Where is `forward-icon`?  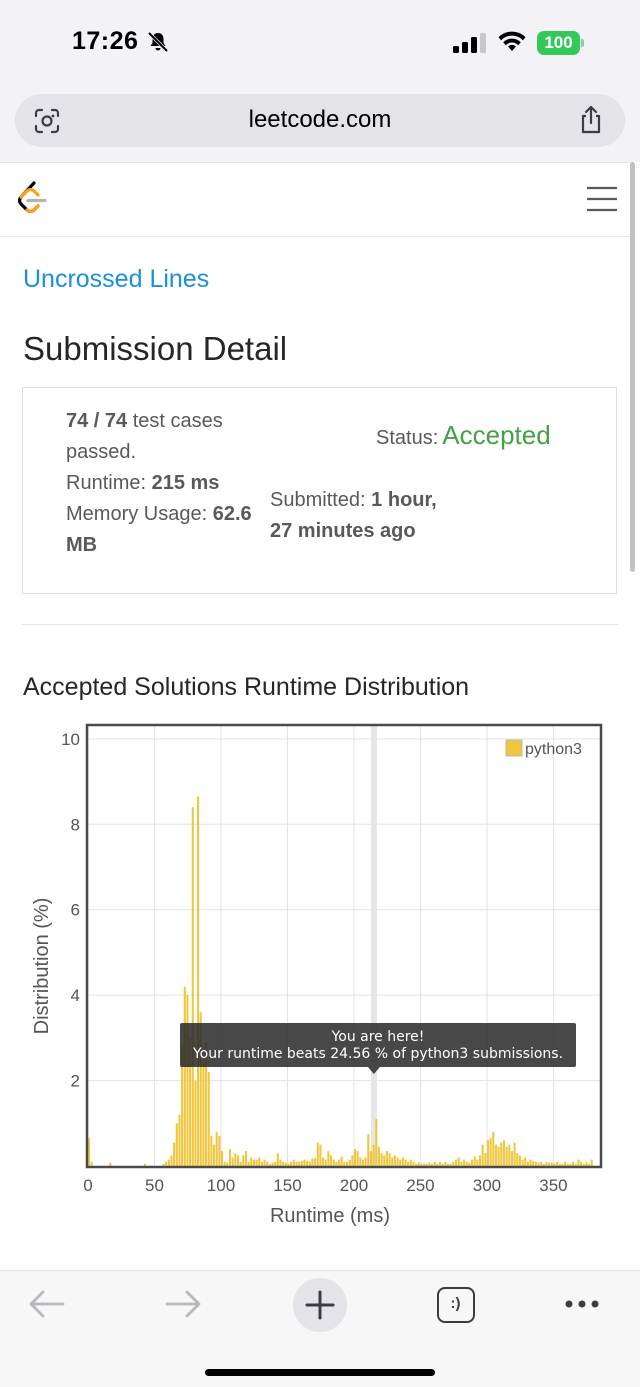
forward-icon is located at coordinates (183, 1304).